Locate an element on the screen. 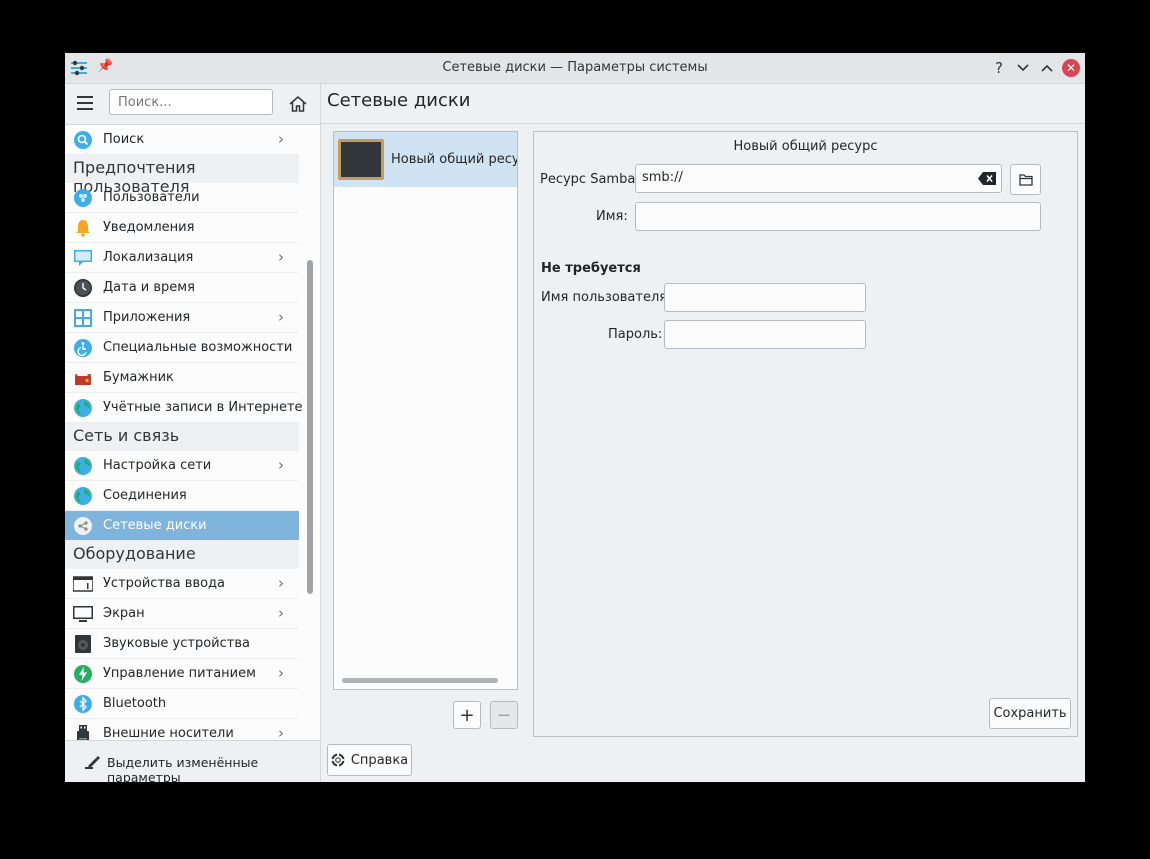  sidebar-item-label: Соединения is located at coordinates (145, 495).